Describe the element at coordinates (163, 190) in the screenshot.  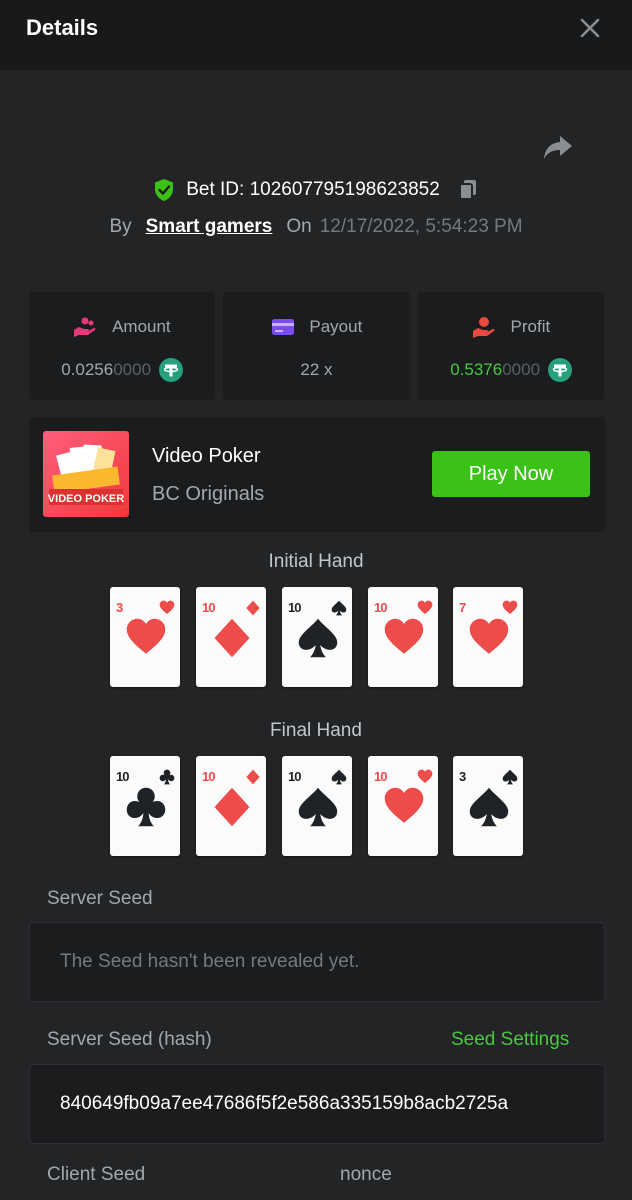
I see `verified-shield-icon` at that location.